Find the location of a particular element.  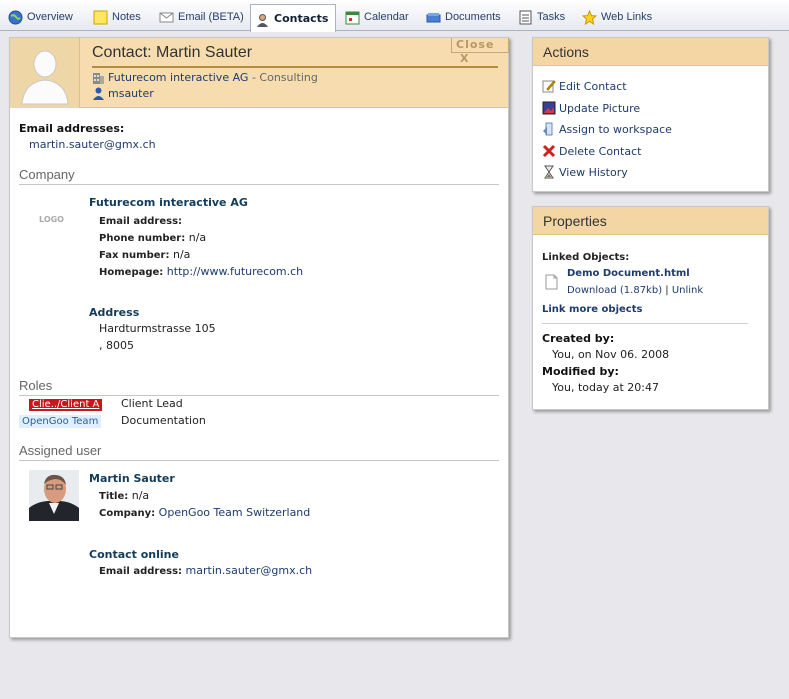

tab-calendar: Calendar is located at coordinates (376, 17).